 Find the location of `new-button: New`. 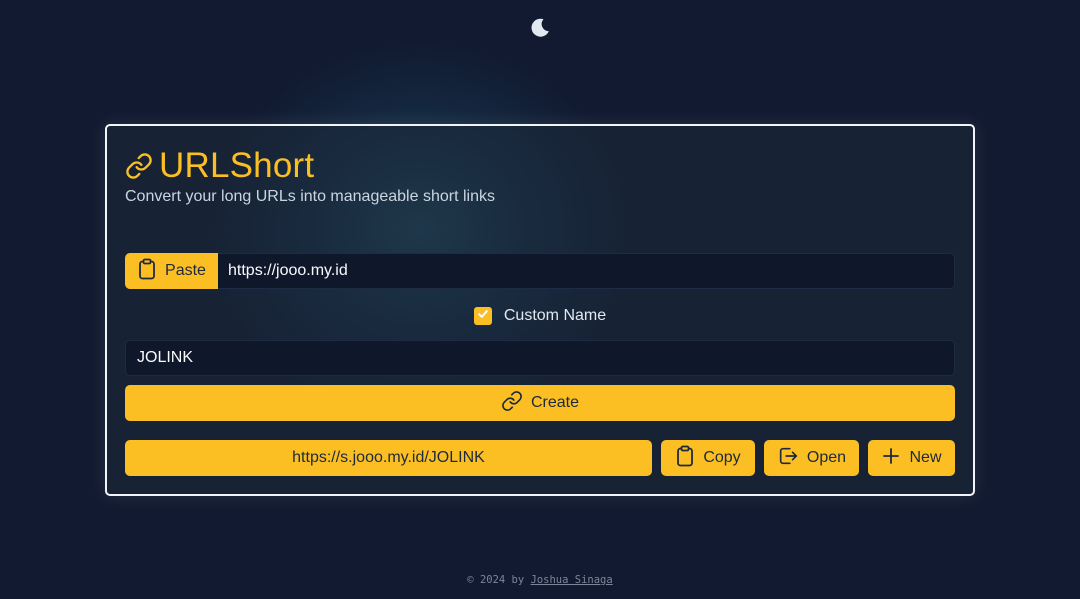

new-button: New is located at coordinates (911, 458).